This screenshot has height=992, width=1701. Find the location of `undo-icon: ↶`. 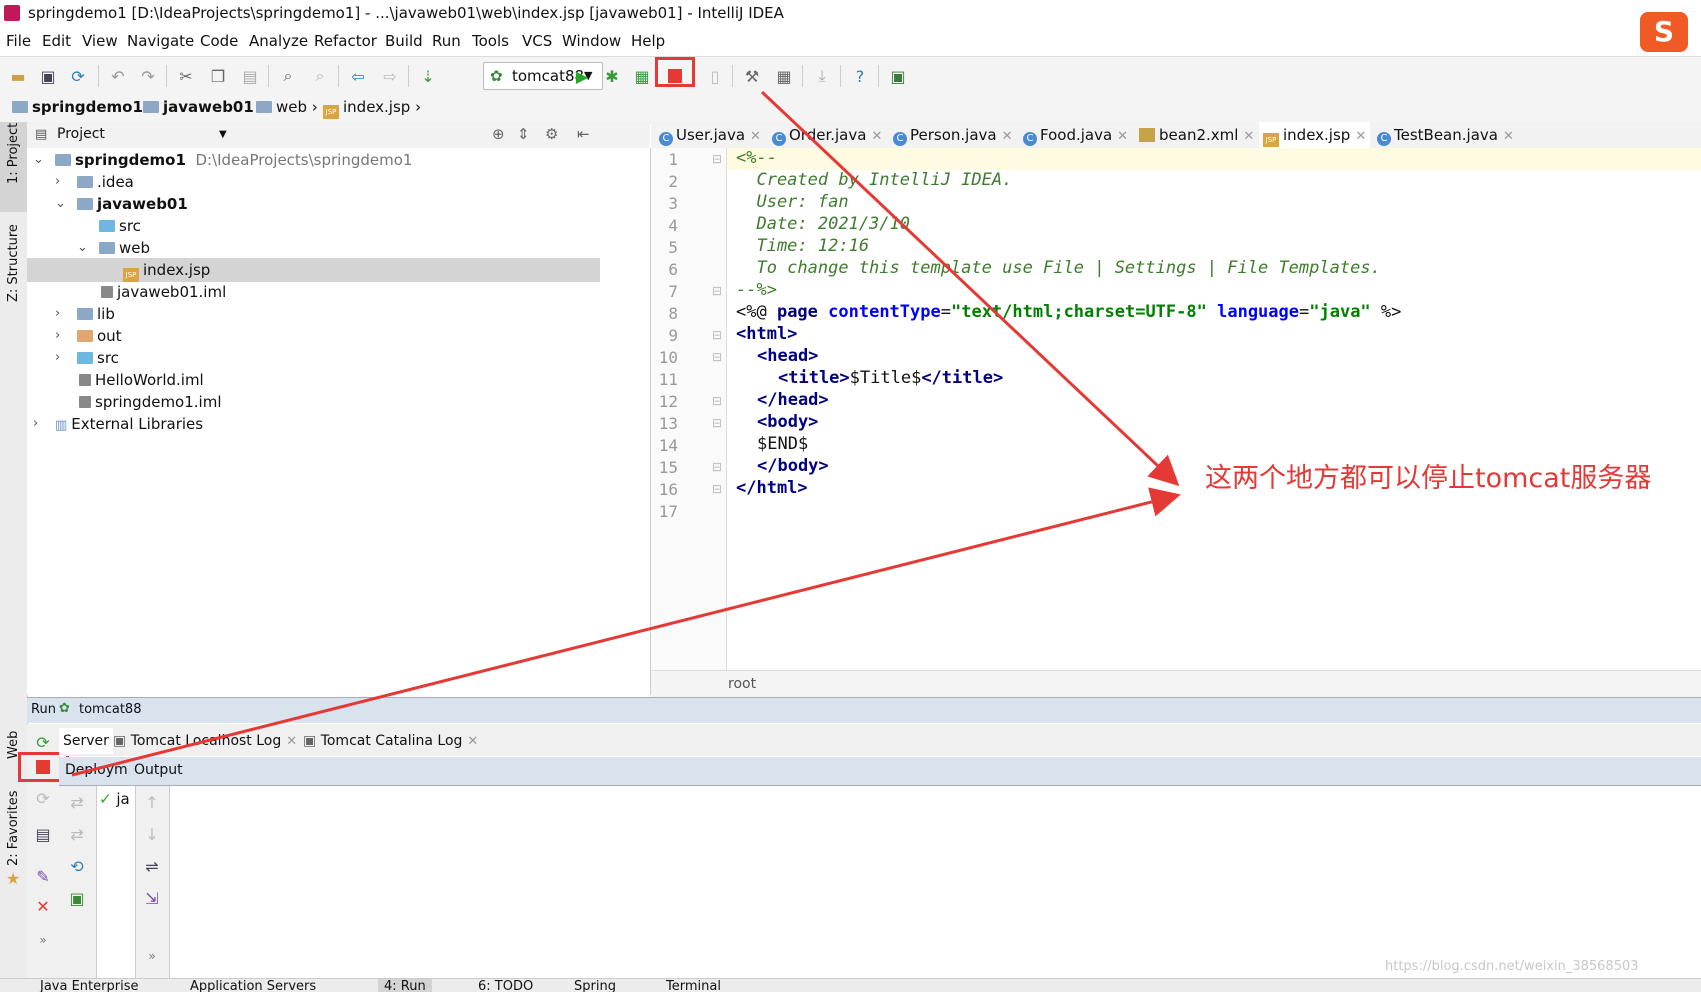

undo-icon: ↶ is located at coordinates (118, 76).